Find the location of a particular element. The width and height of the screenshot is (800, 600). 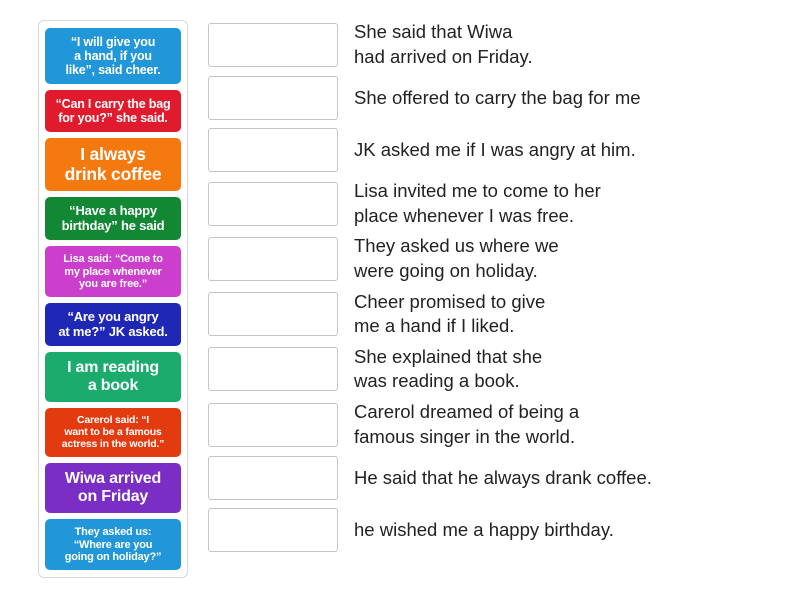

answer-text: She offered to carry the bag for me is located at coordinates (497, 97).